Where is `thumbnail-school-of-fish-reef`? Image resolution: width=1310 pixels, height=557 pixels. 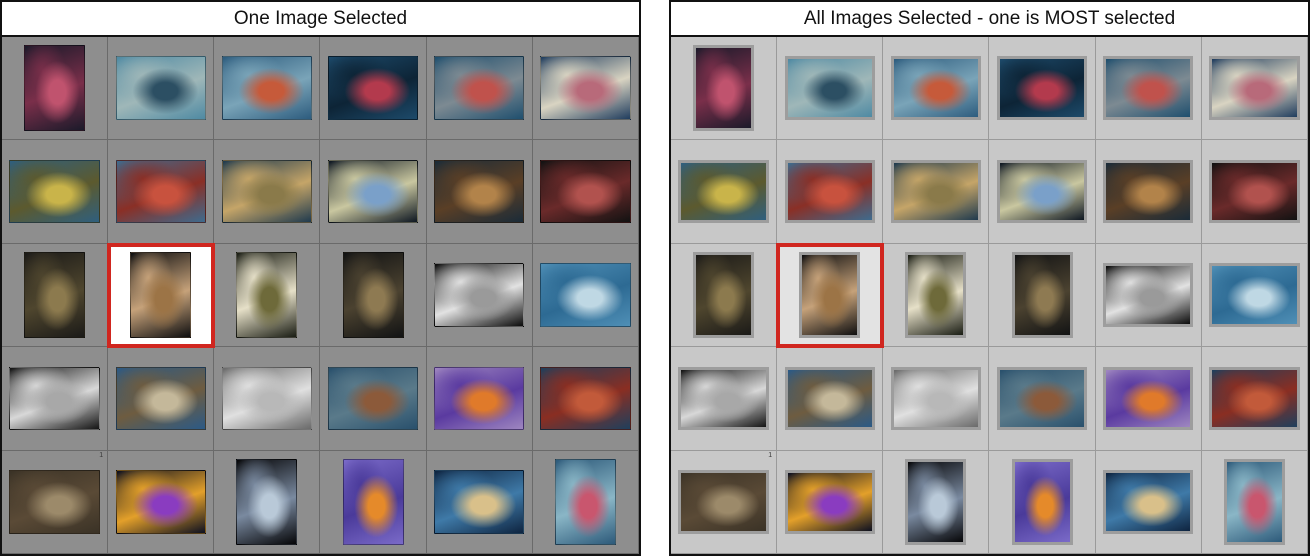
thumbnail-school-of-fish-reef is located at coordinates (829, 88).